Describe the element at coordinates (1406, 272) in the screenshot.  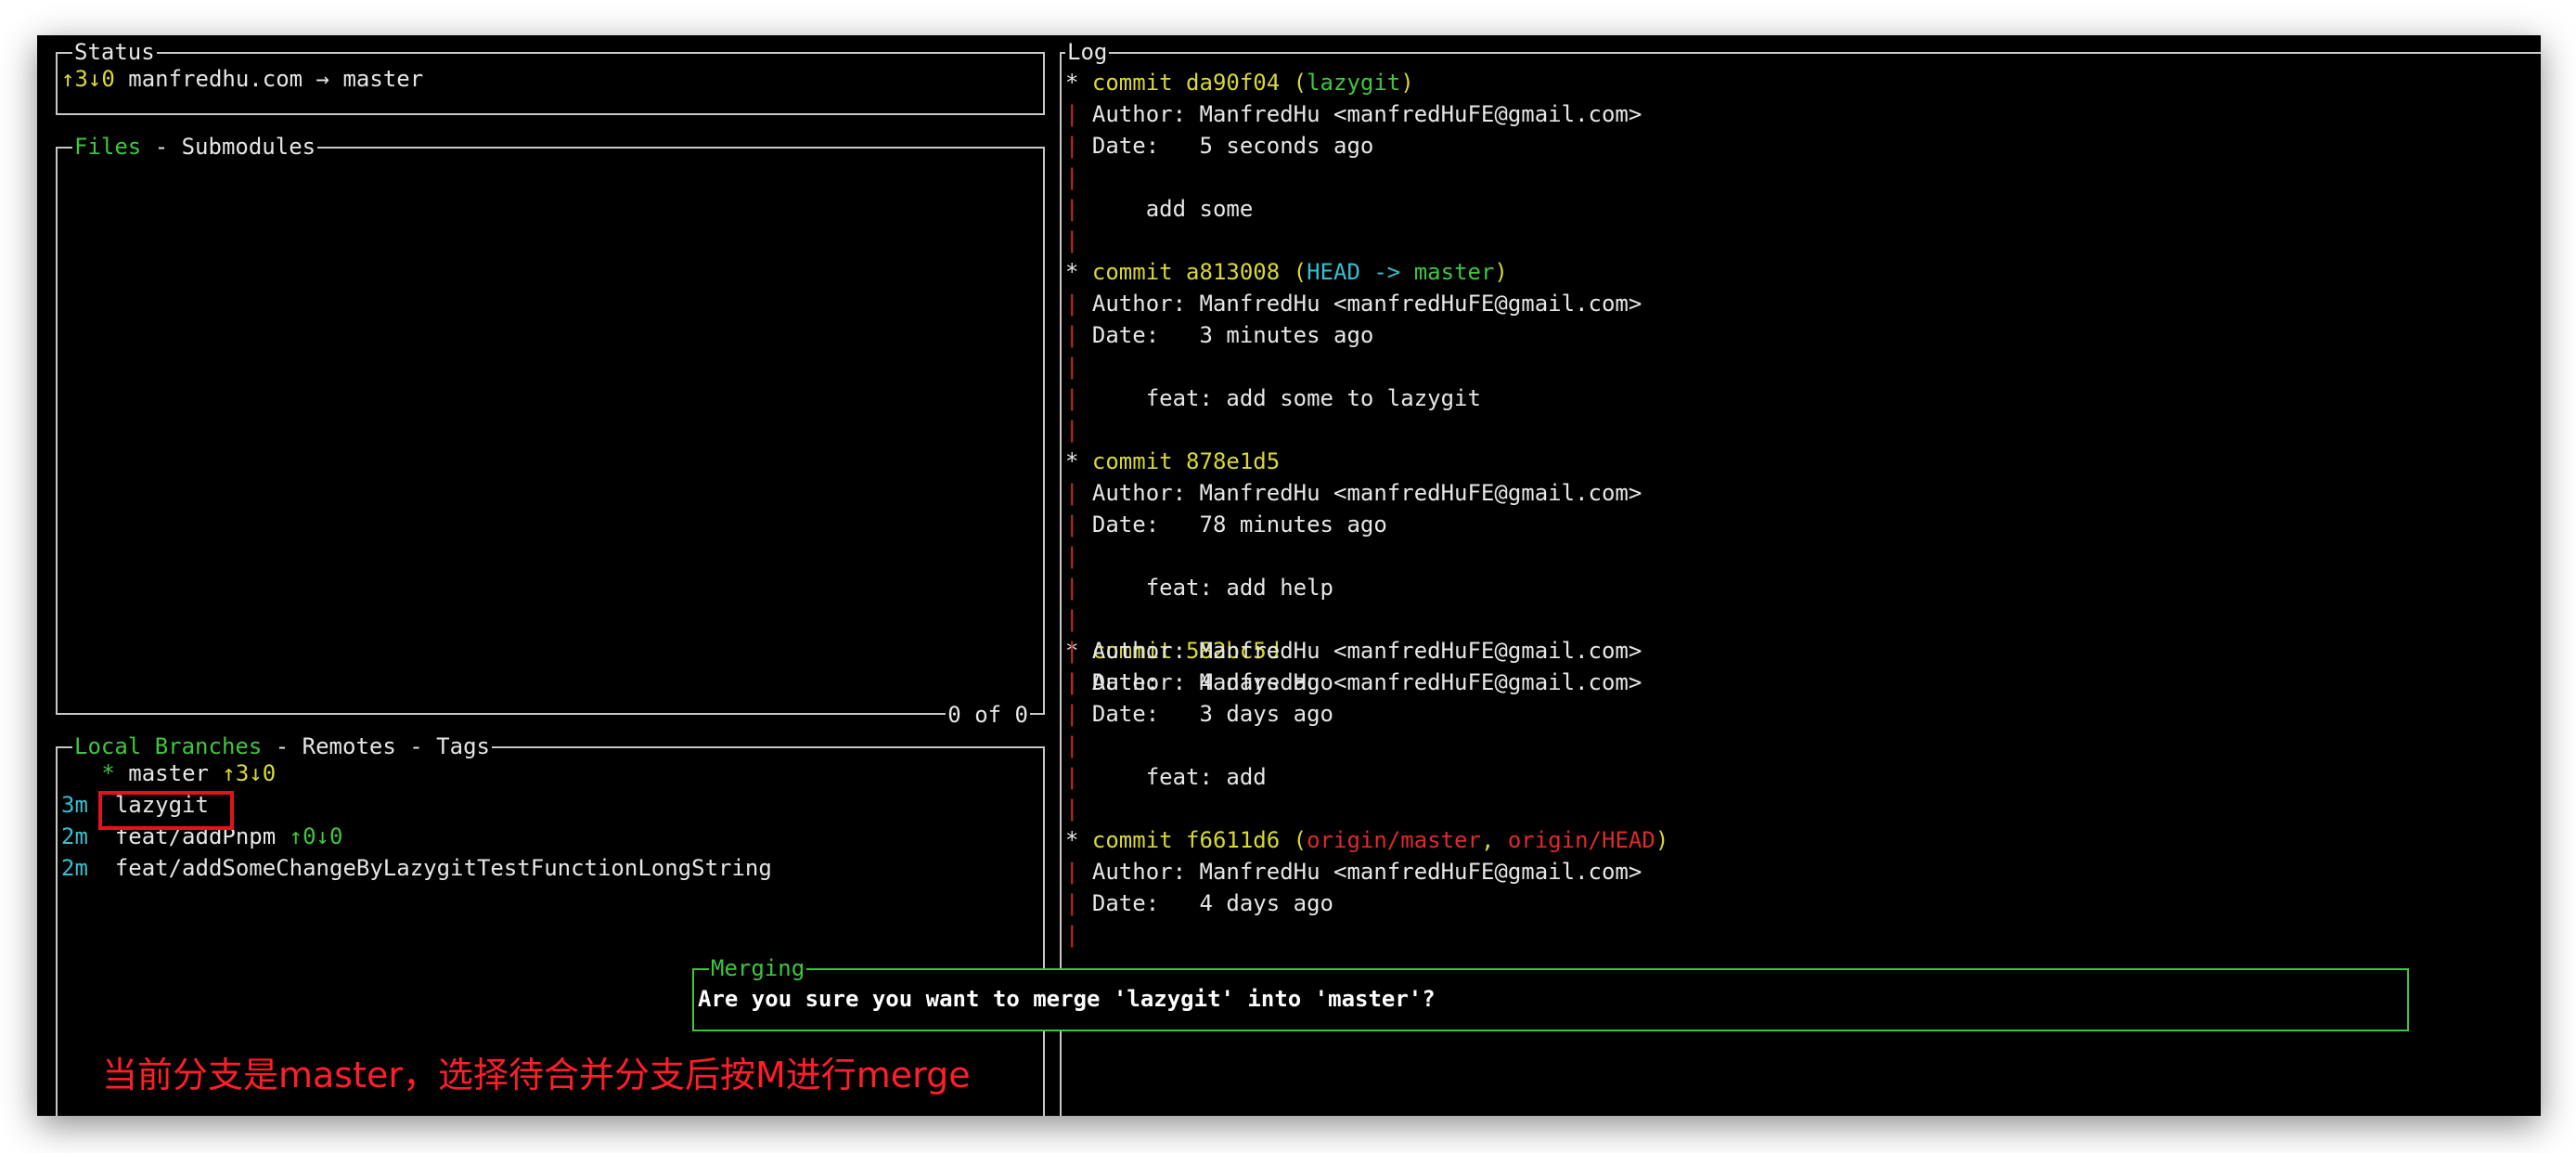
I see `ref-separator` at that location.